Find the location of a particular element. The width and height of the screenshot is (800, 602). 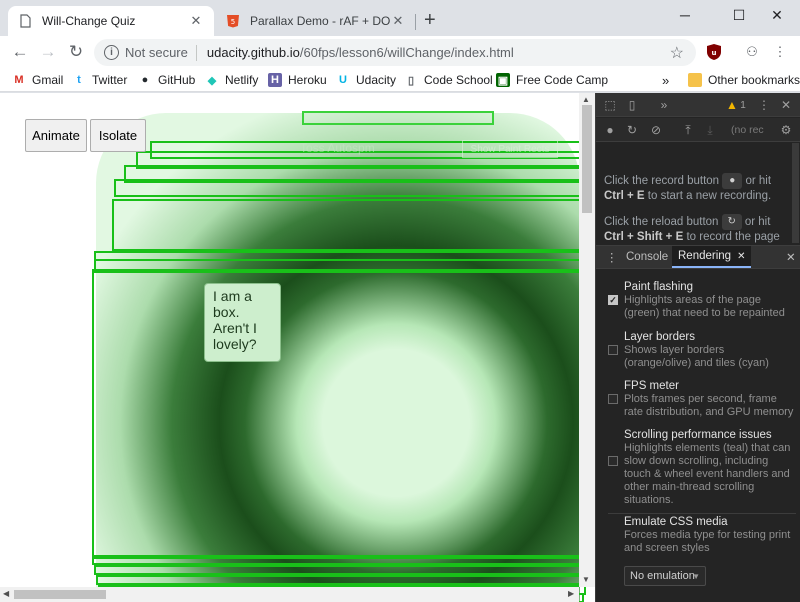

tab-divider is located at coordinates (415, 22).